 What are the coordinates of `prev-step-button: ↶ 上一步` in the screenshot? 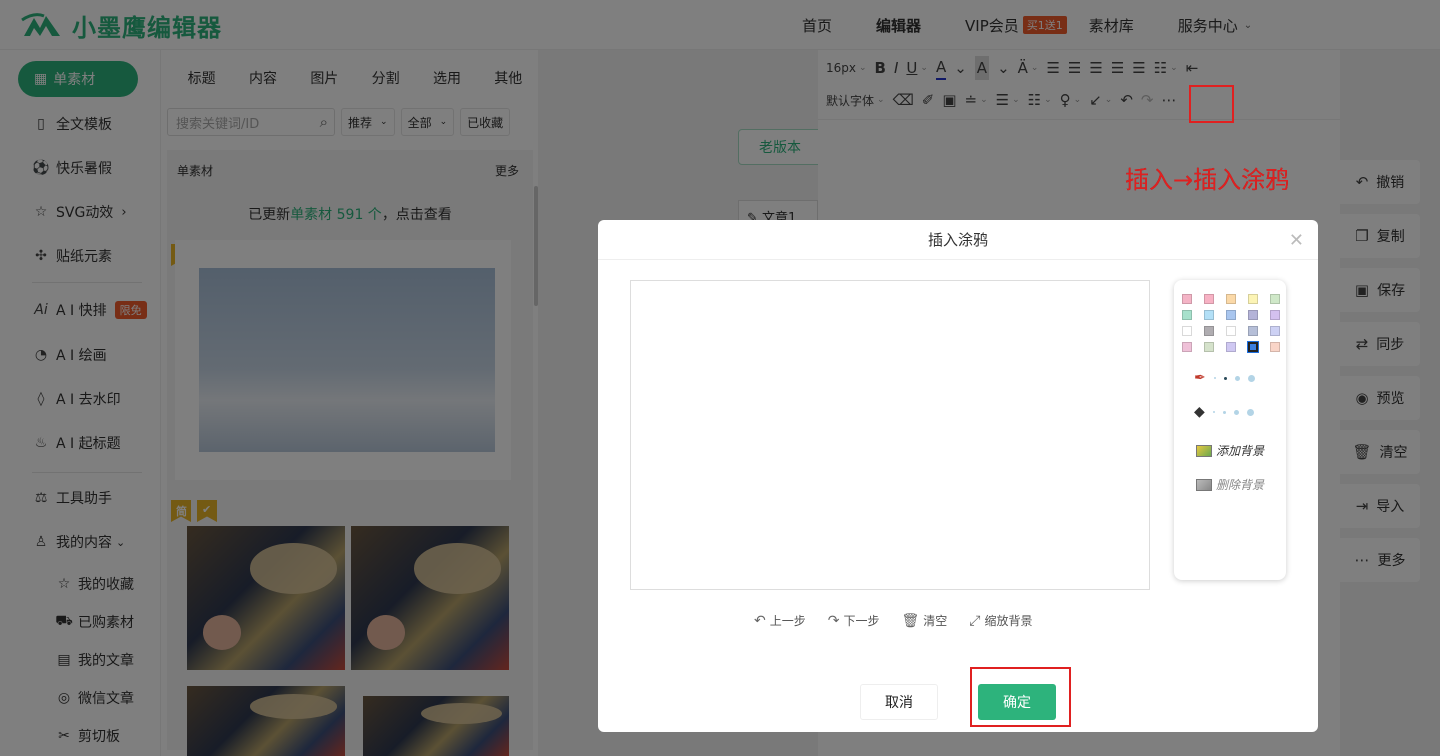 It's located at (780, 620).